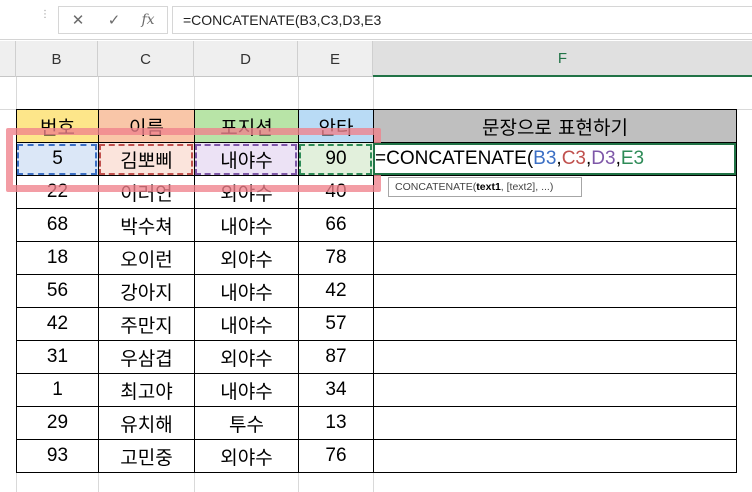 Image resolution: width=752 pixels, height=492 pixels. What do you see at coordinates (336, 357) in the screenshot?
I see `table-cell: 87` at bounding box center [336, 357].